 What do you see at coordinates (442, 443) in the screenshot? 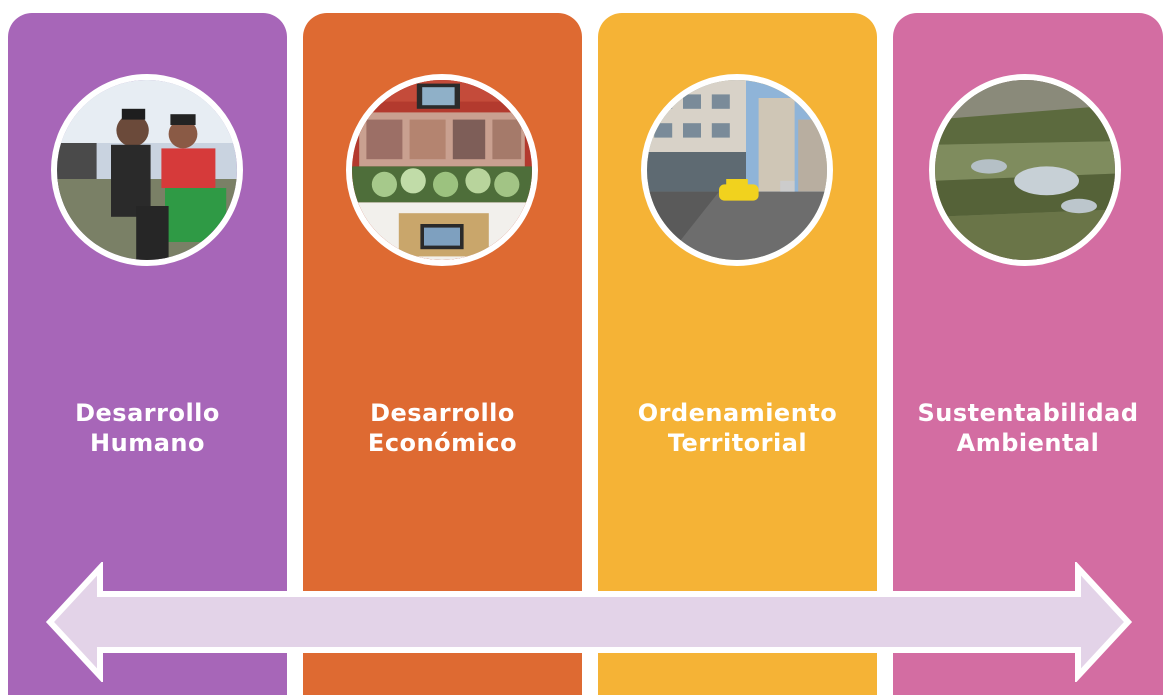
I see `pillar-title-line2: Económico` at bounding box center [442, 443].